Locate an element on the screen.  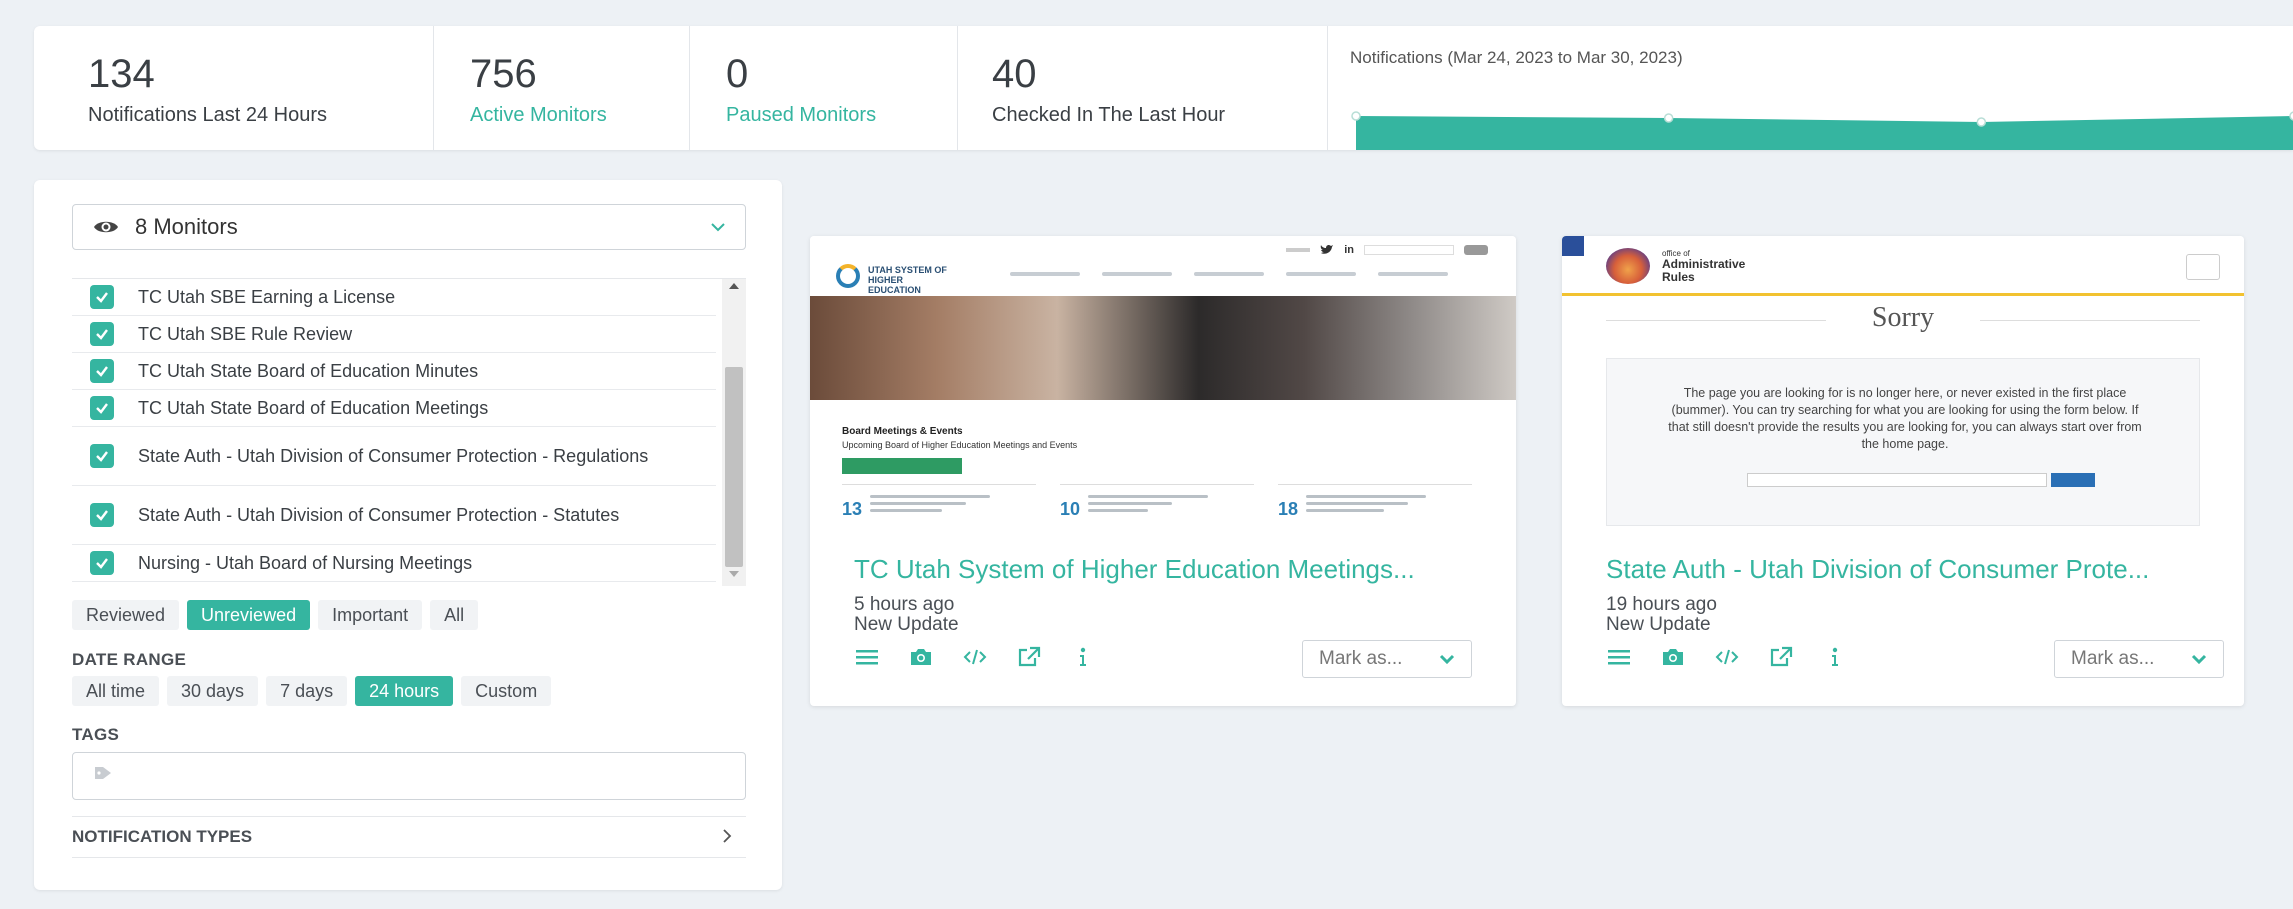
tags-input is located at coordinates (409, 776).